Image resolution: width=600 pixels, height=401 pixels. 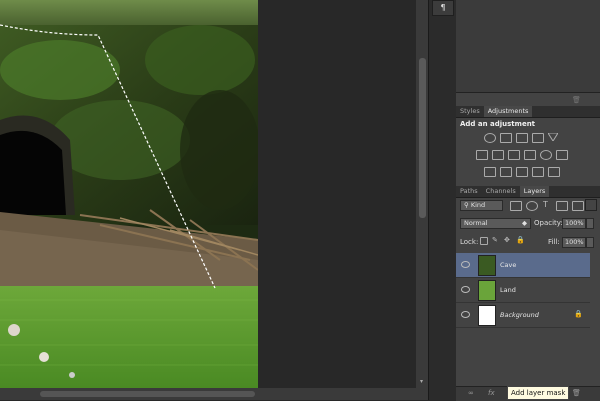 What do you see at coordinates (591, 205) in the screenshot?
I see `filter-toggle` at bounding box center [591, 205].